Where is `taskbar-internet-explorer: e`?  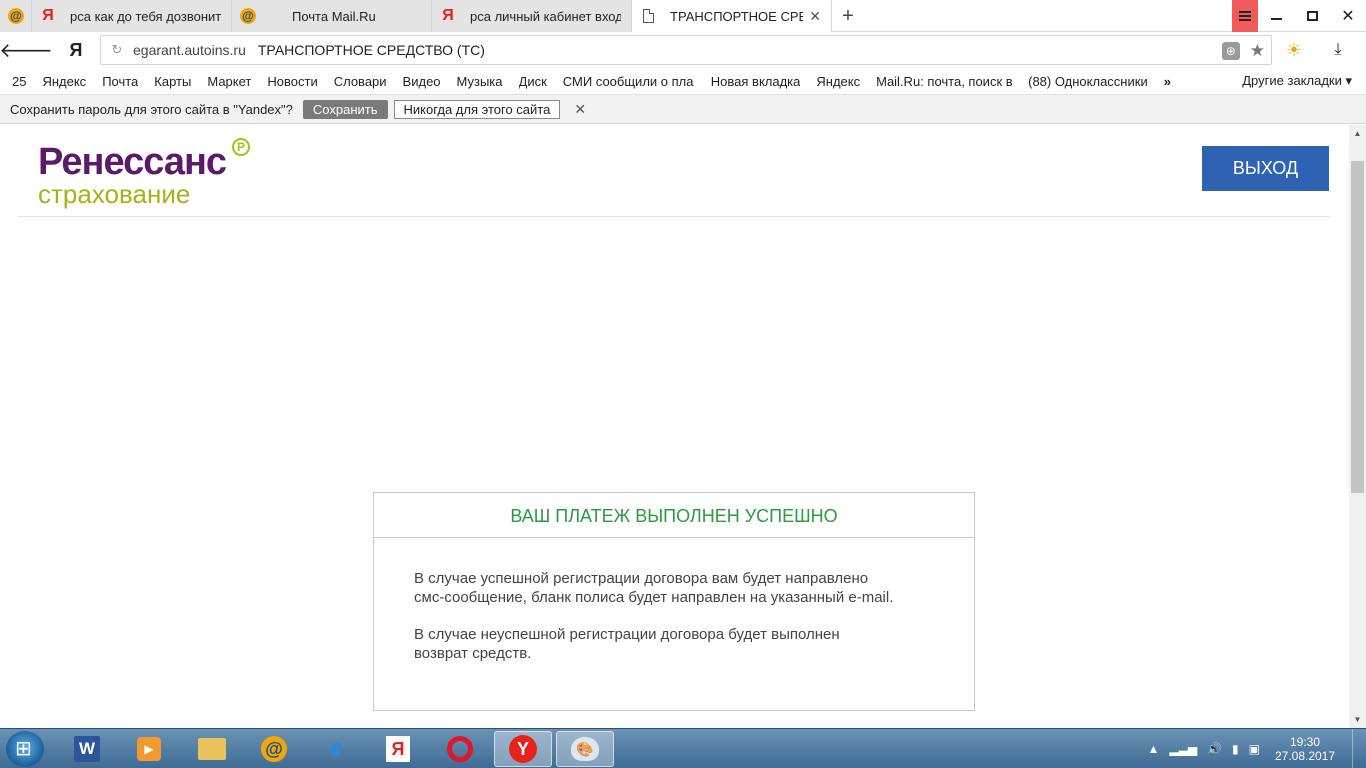 taskbar-internet-explorer: e is located at coordinates (336, 749).